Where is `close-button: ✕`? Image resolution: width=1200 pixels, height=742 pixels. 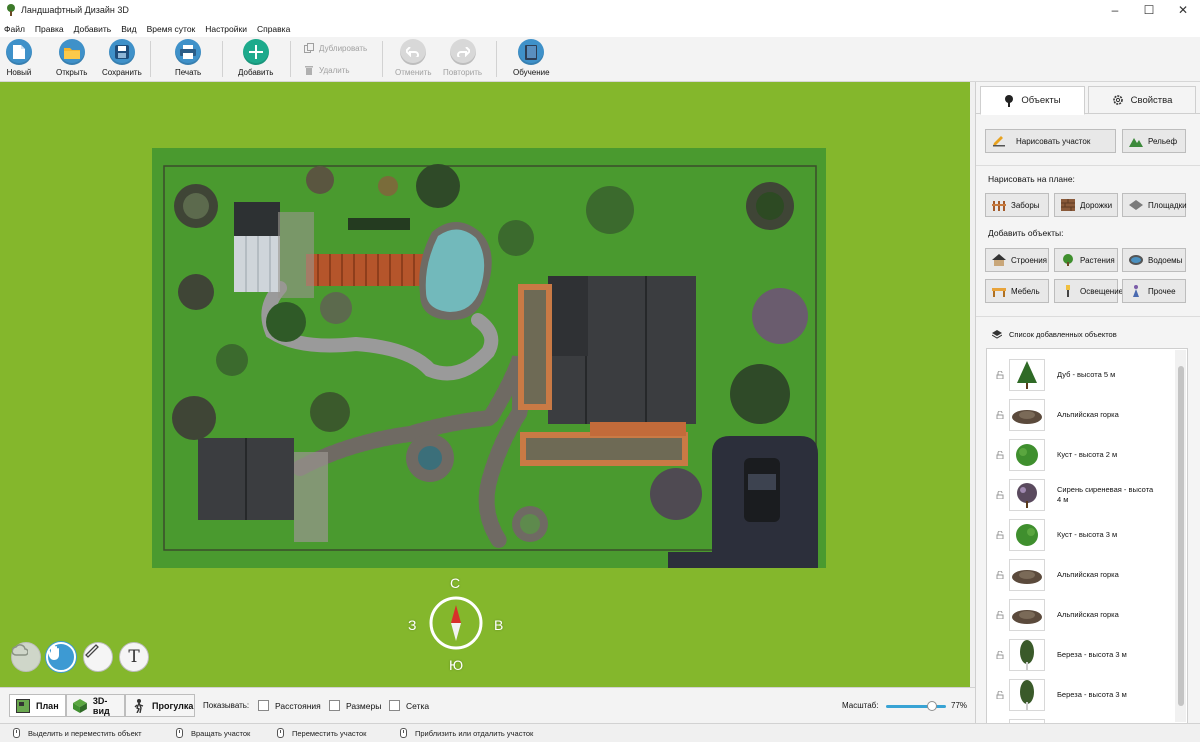 close-button: ✕ is located at coordinates (1183, 10).